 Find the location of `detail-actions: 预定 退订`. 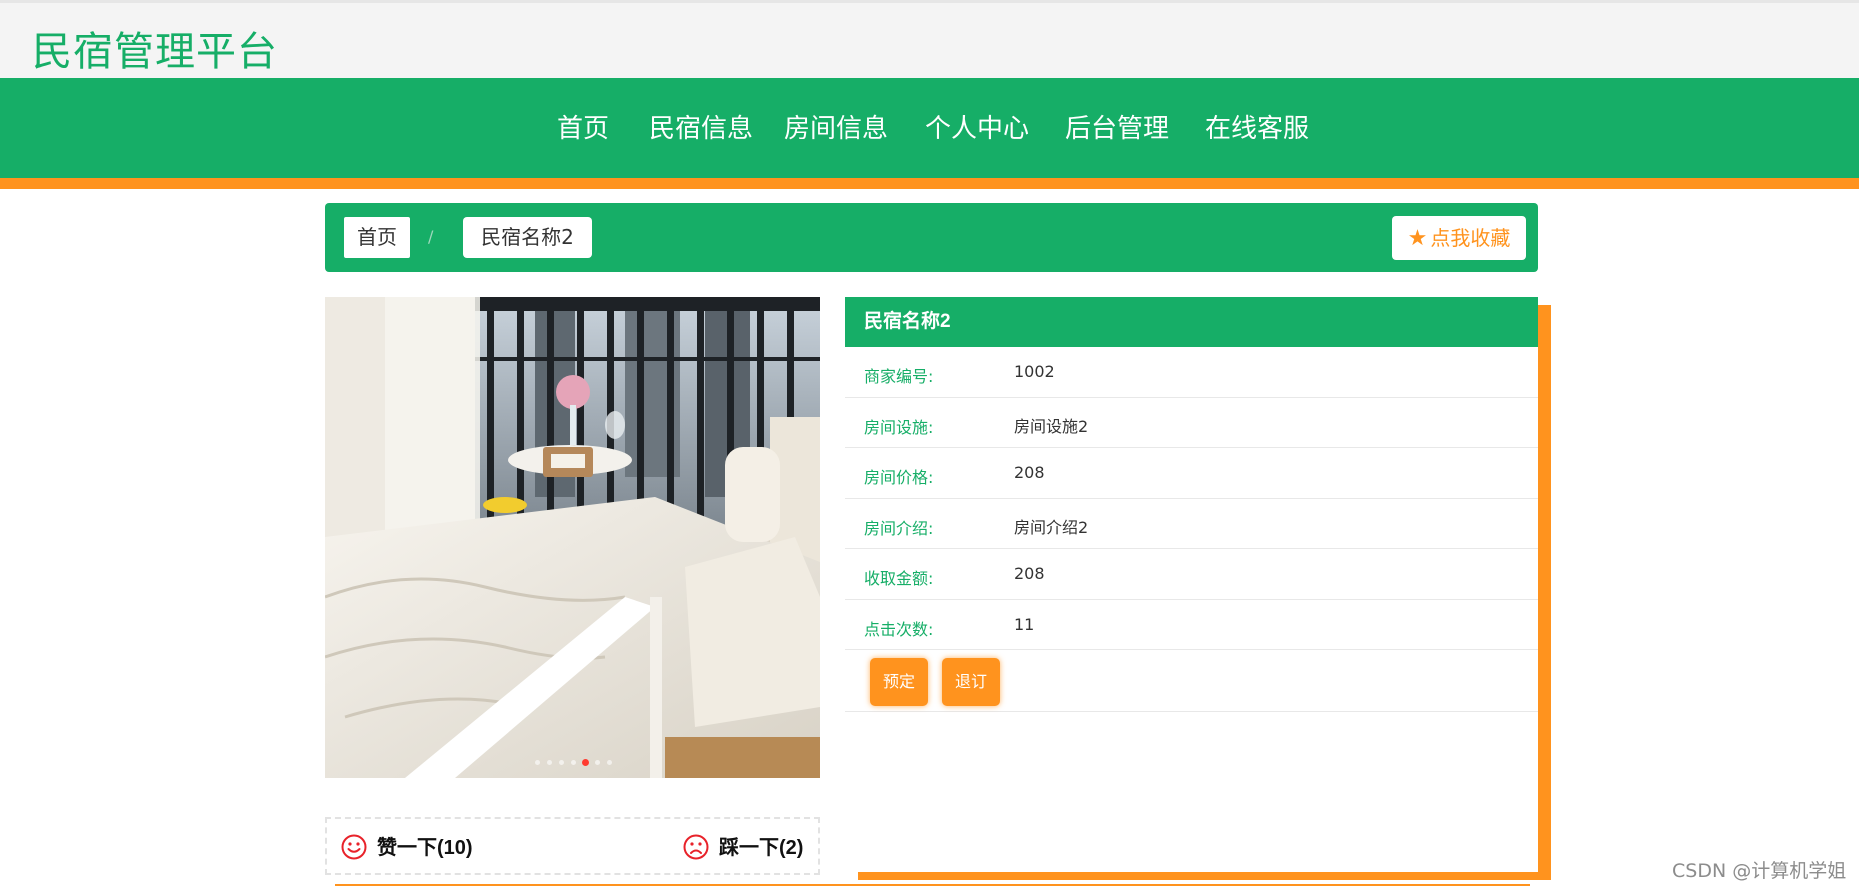

detail-actions: 预定 退订 is located at coordinates (1191, 681).